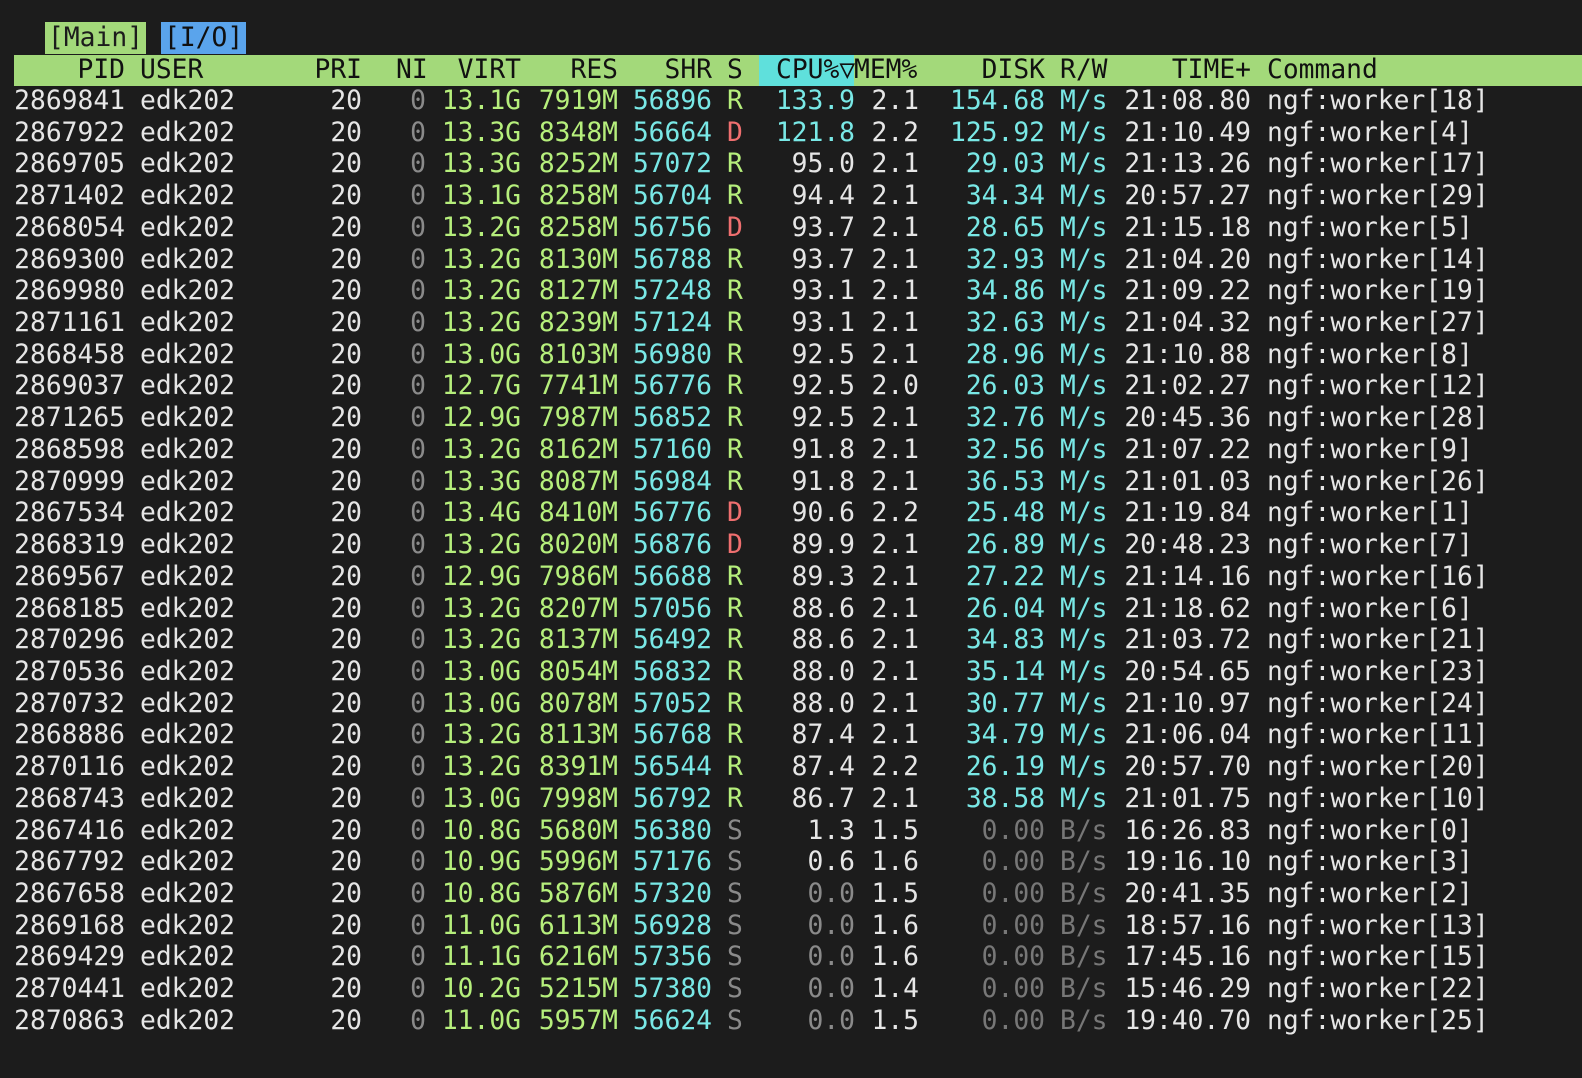  I want to click on process-time: 21:15.18, so click(1187, 227).